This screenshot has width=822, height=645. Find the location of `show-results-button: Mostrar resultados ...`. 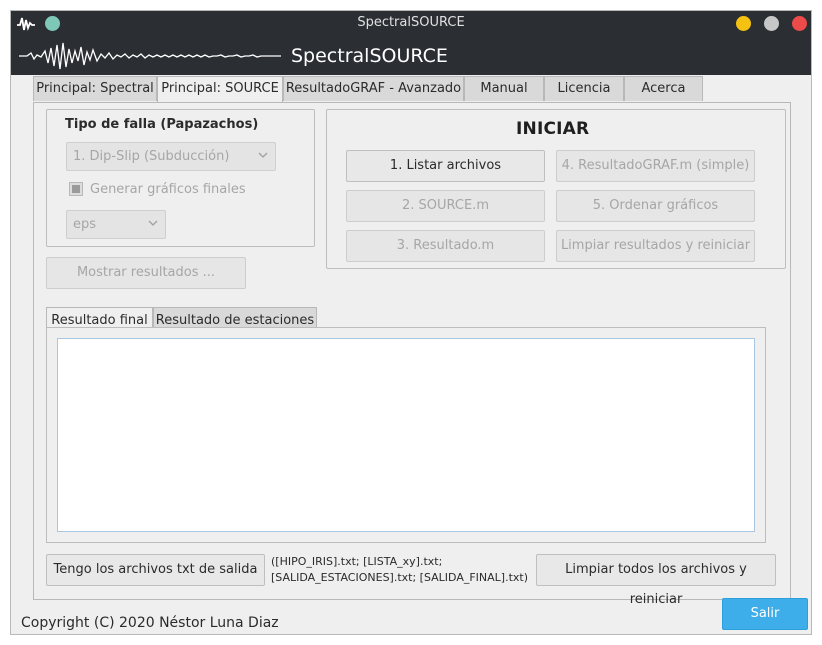

show-results-button: Mostrar resultados ... is located at coordinates (146, 273).